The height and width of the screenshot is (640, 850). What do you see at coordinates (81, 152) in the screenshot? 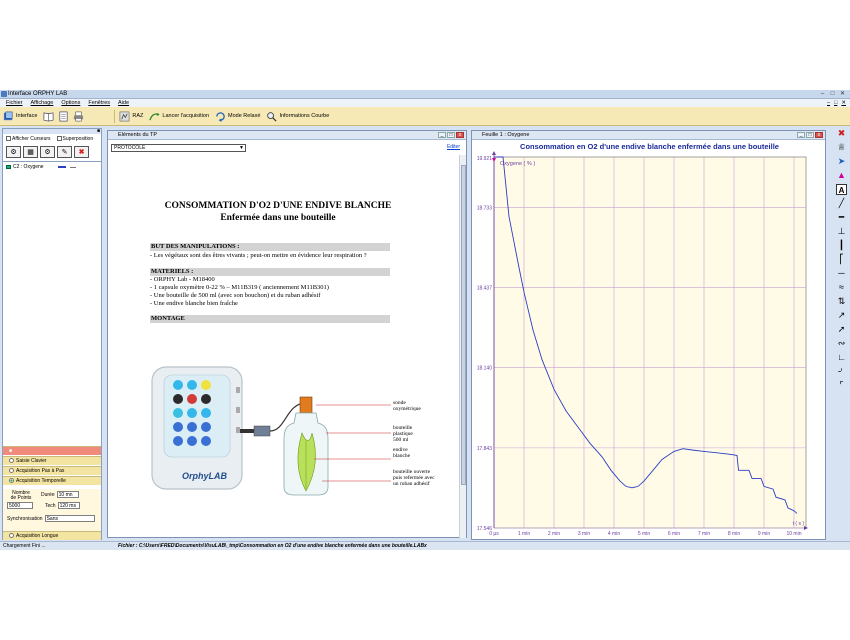
I see `delete-icon: ✖` at bounding box center [81, 152].